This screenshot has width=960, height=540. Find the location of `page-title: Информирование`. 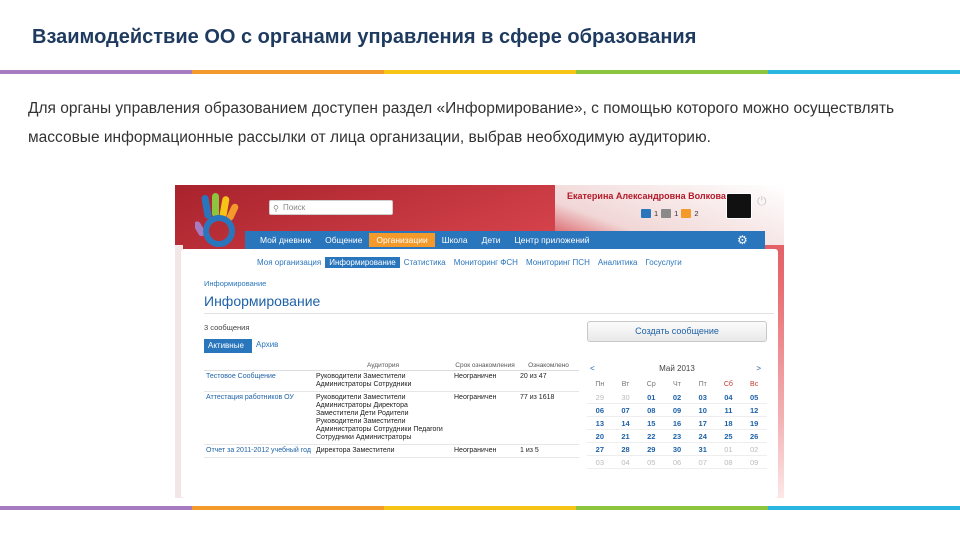

page-title: Информирование is located at coordinates (262, 301).